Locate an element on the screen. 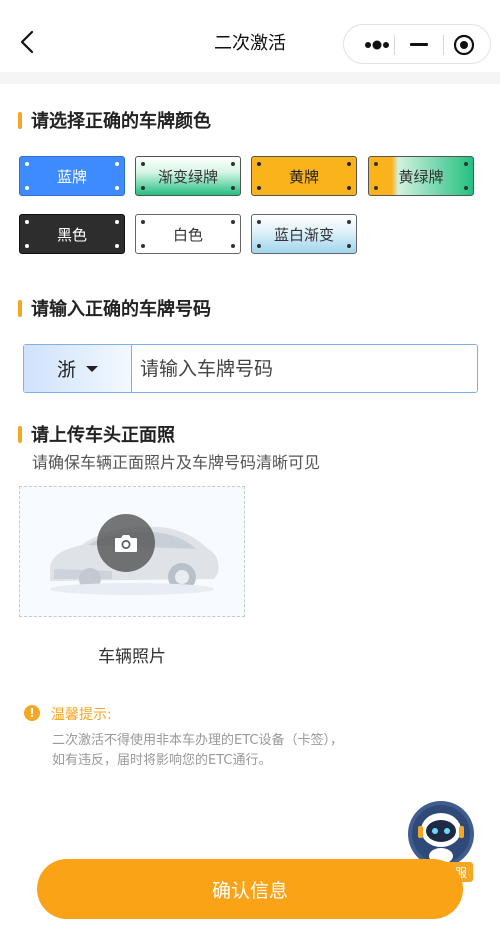 The width and height of the screenshot is (500, 949). section-title-plate-number: 请输入正确的车牌号码 is located at coordinates (114, 308).